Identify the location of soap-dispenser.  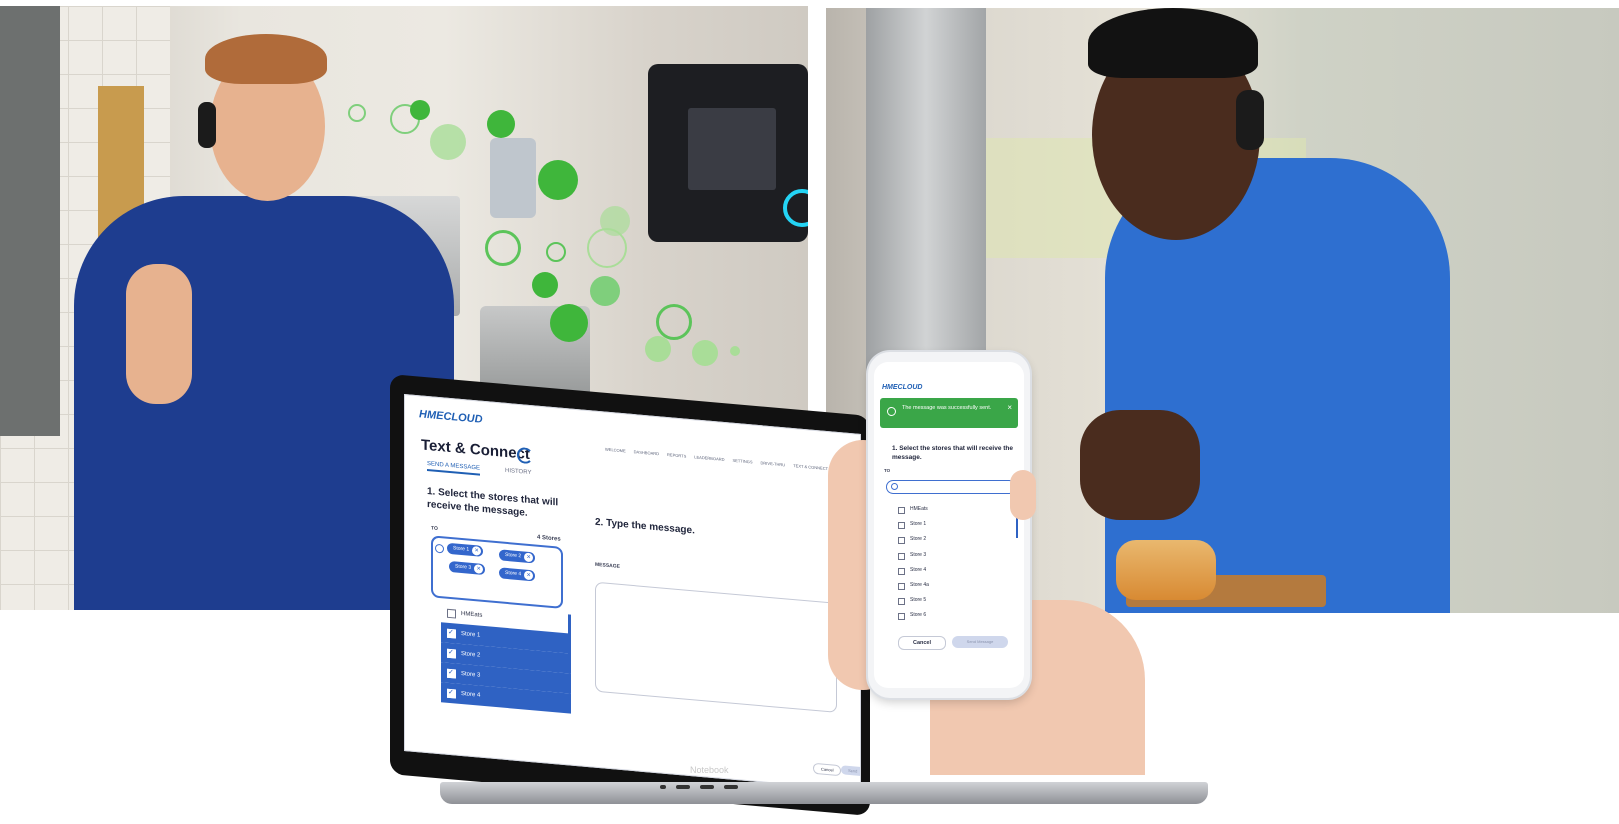
(513, 178).